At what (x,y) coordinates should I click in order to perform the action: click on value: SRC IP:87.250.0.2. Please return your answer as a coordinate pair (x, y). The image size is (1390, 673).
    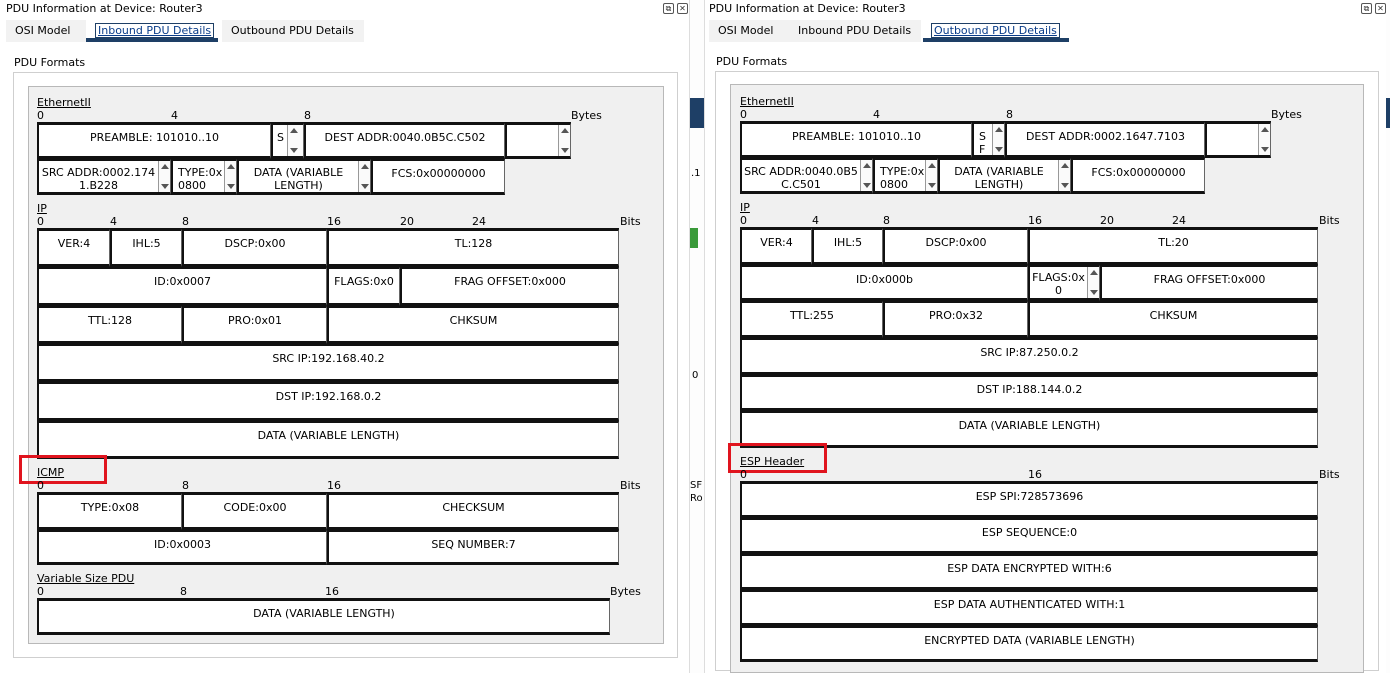
    Looking at the image, I should click on (1029, 352).